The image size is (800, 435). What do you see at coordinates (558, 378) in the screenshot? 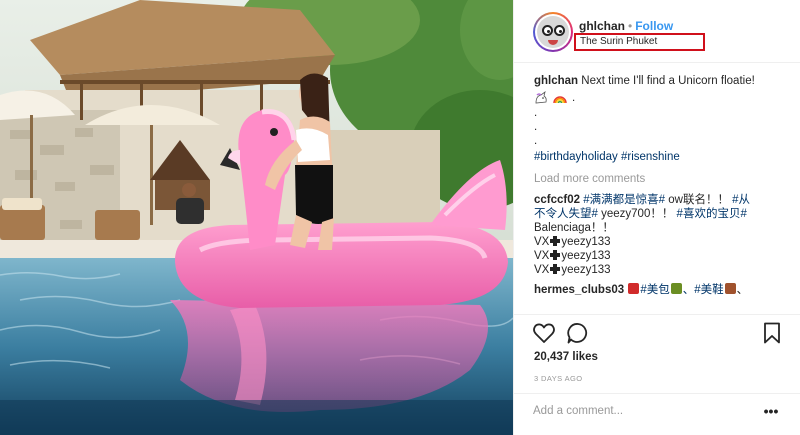
I see `post-timestamp: 3 DAYS AGO` at bounding box center [558, 378].